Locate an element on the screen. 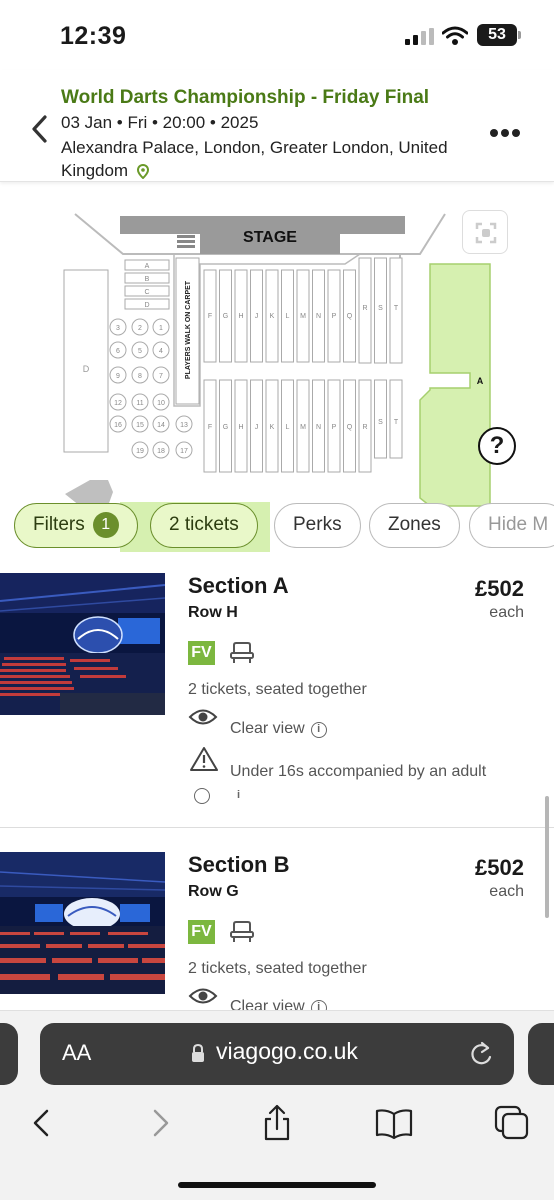 The width and height of the screenshot is (554, 1200). svg-text: H is located at coordinates (240, 316).